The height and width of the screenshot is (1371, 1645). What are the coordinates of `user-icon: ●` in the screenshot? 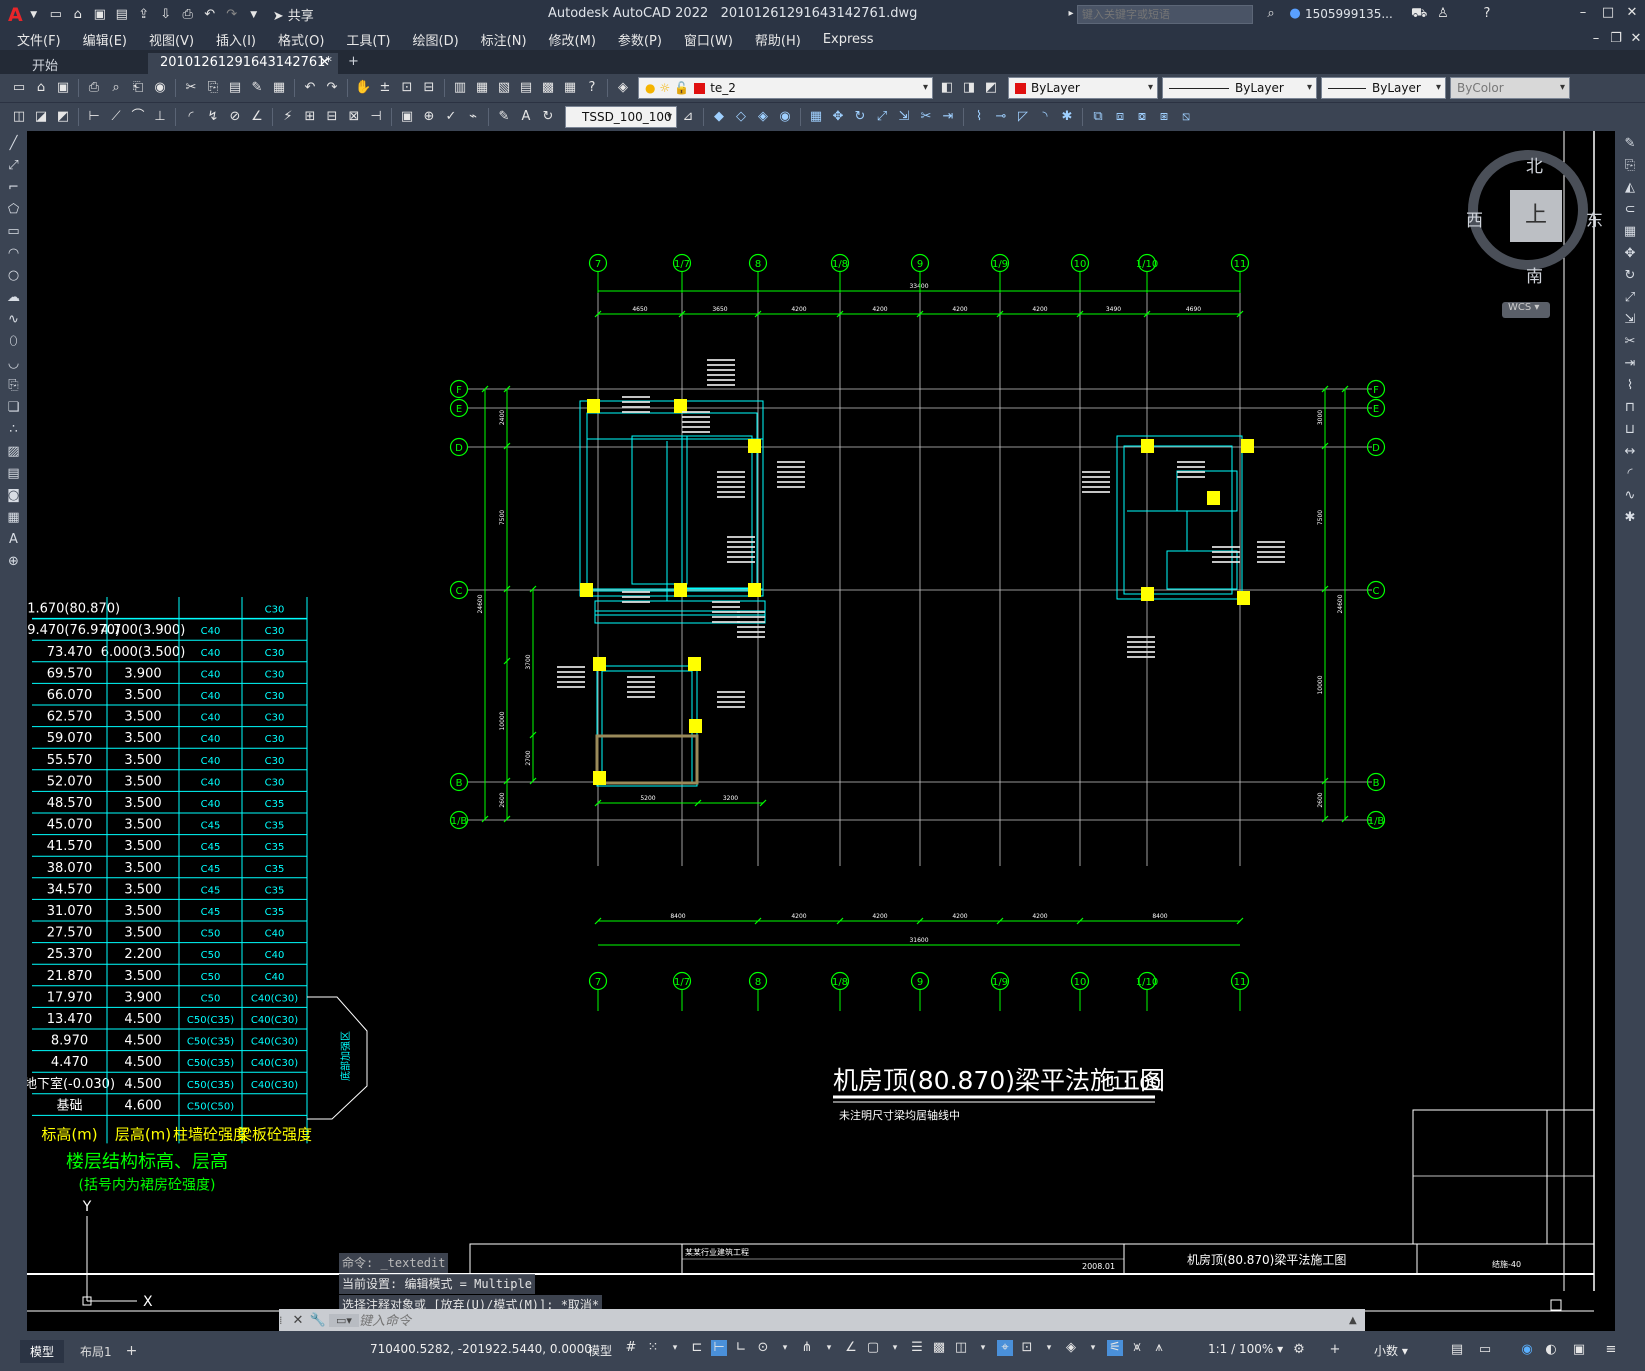 It's located at (1295, 14).